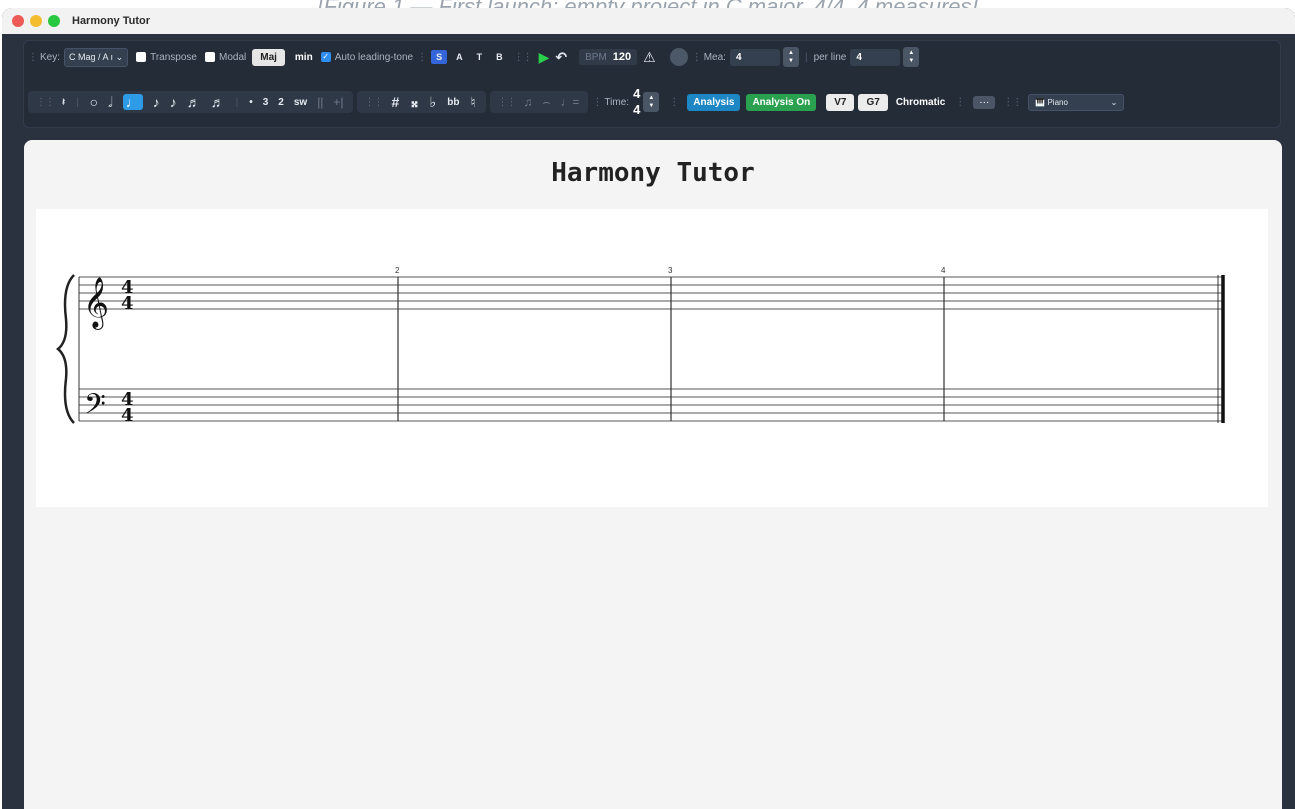 The height and width of the screenshot is (809, 1295). I want to click on play-icon: ▶, so click(544, 57).